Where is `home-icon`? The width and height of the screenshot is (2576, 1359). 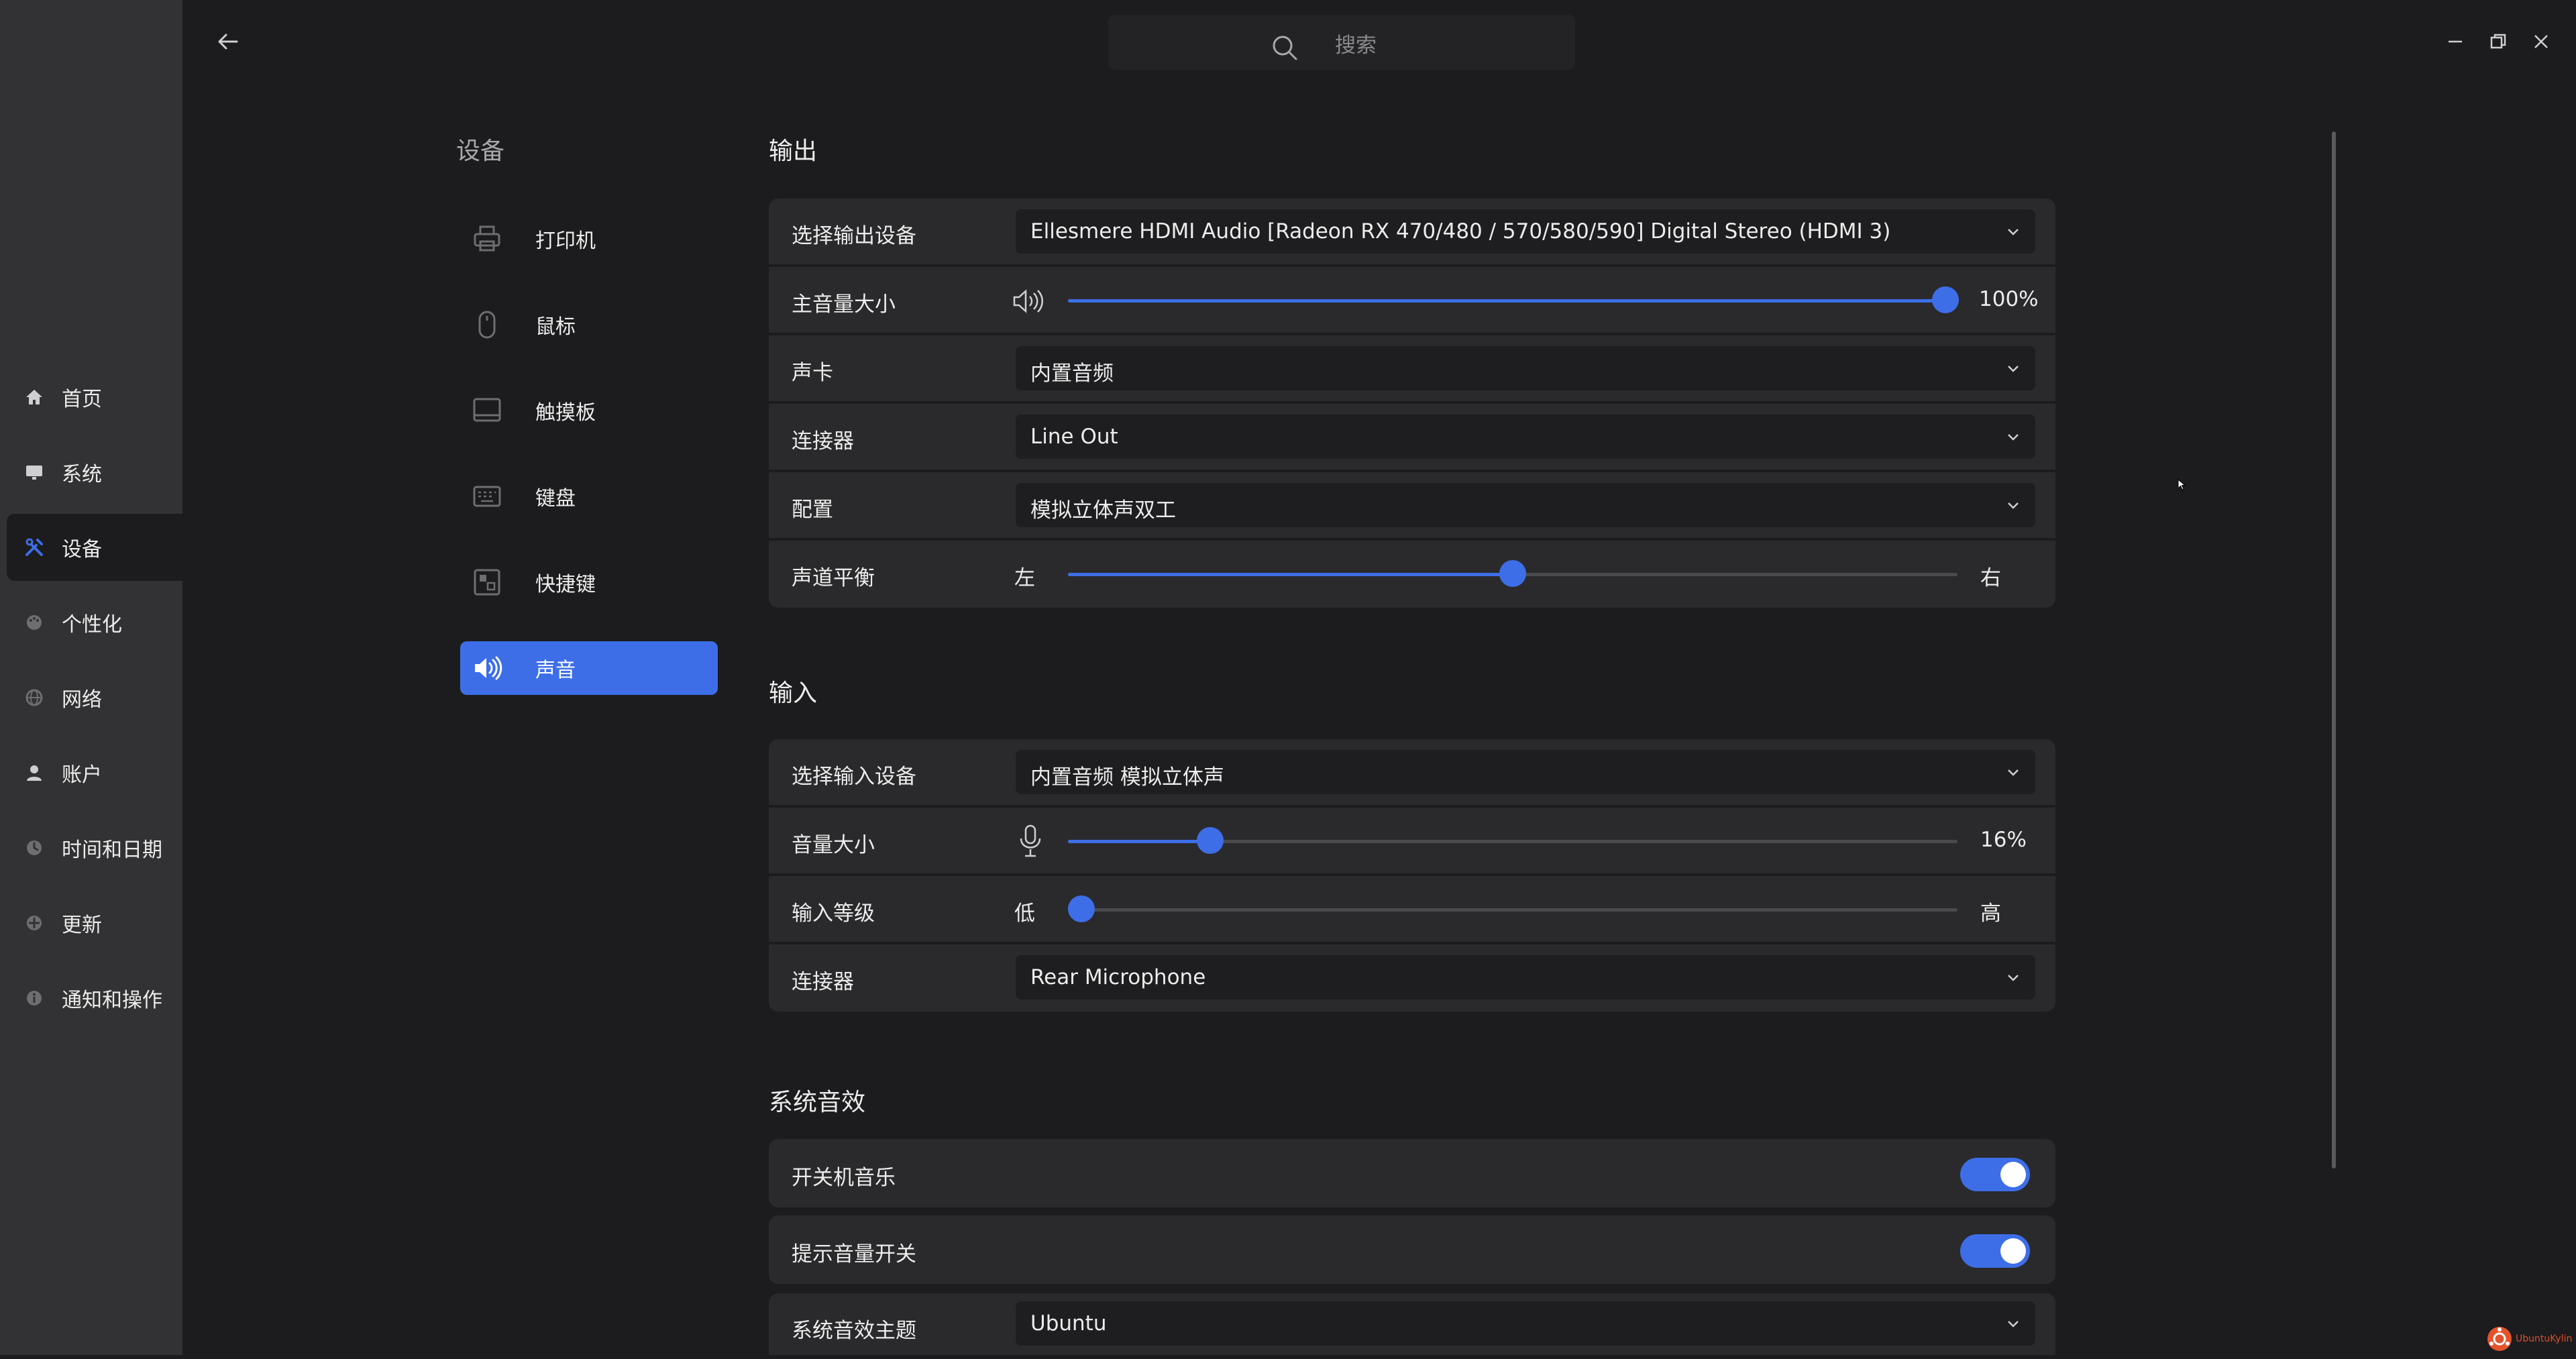
home-icon is located at coordinates (34, 397).